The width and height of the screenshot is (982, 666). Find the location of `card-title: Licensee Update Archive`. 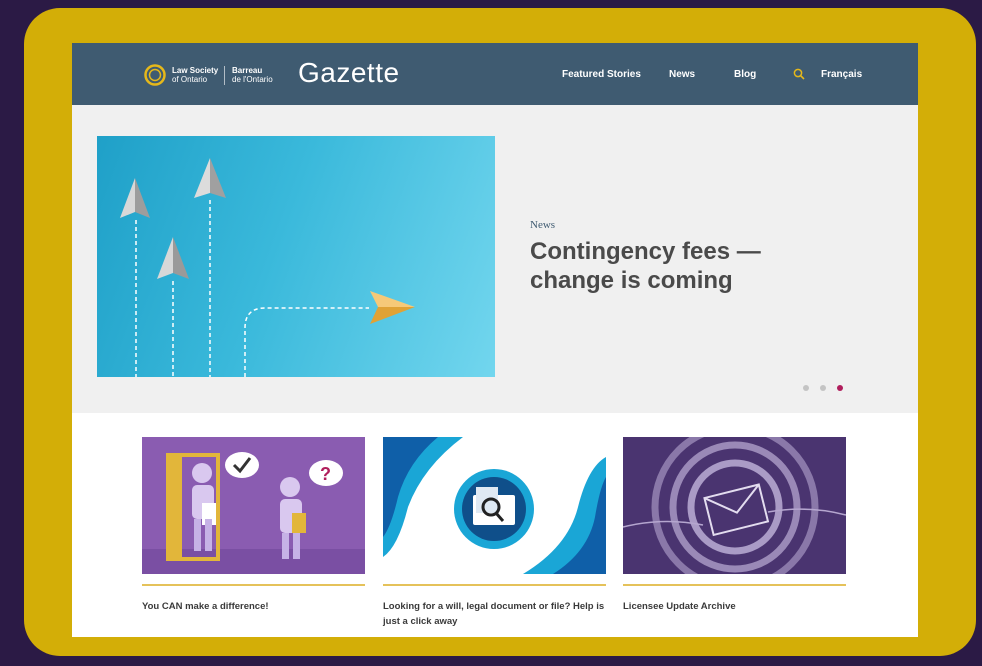

card-title: Licensee Update Archive is located at coordinates (734, 606).